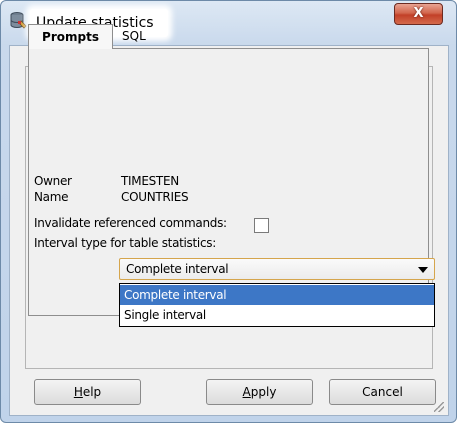  I want to click on tab-prompts: Prompts, so click(70, 36).